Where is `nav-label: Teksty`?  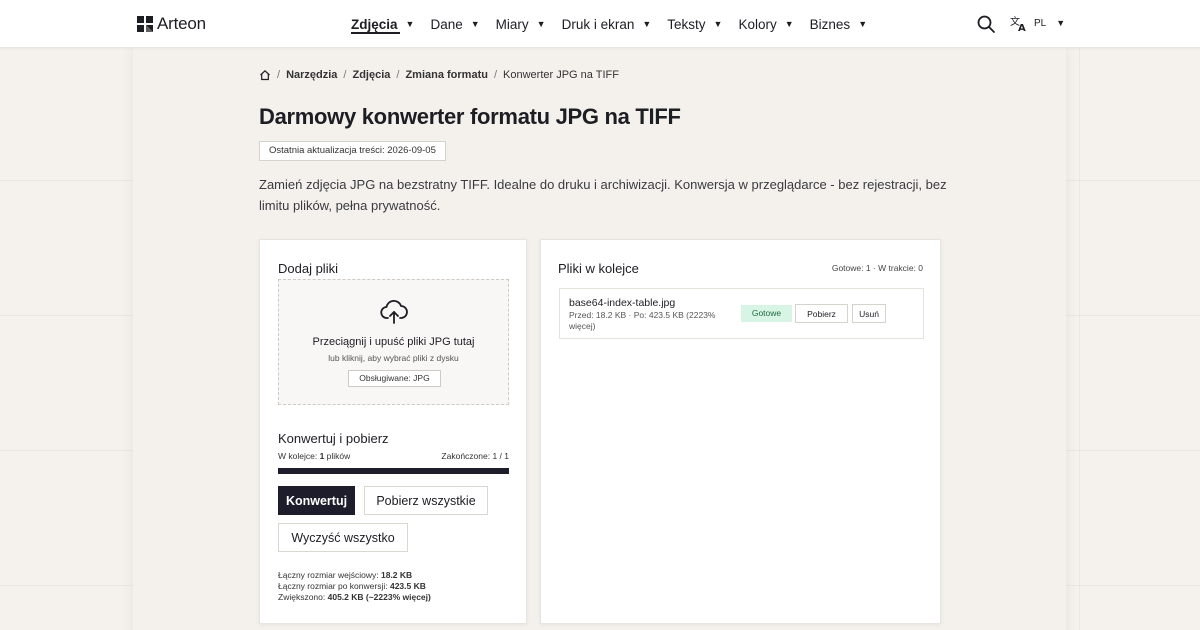
nav-label: Teksty is located at coordinates (686, 24).